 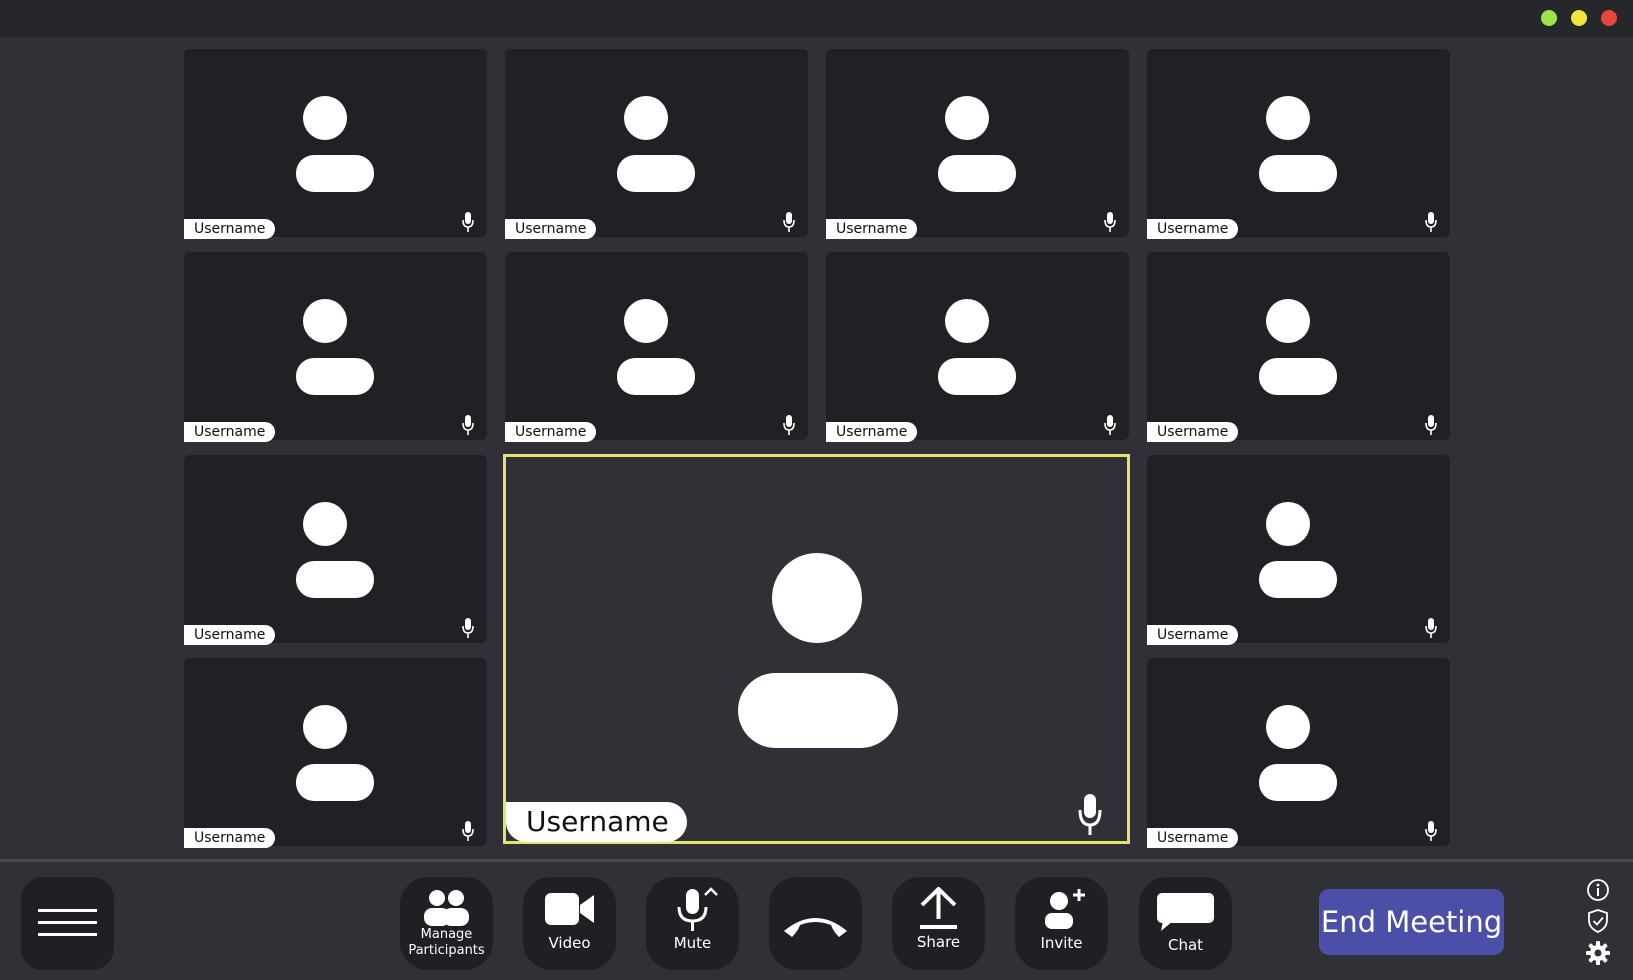 I want to click on info-icon, so click(x=1598, y=890).